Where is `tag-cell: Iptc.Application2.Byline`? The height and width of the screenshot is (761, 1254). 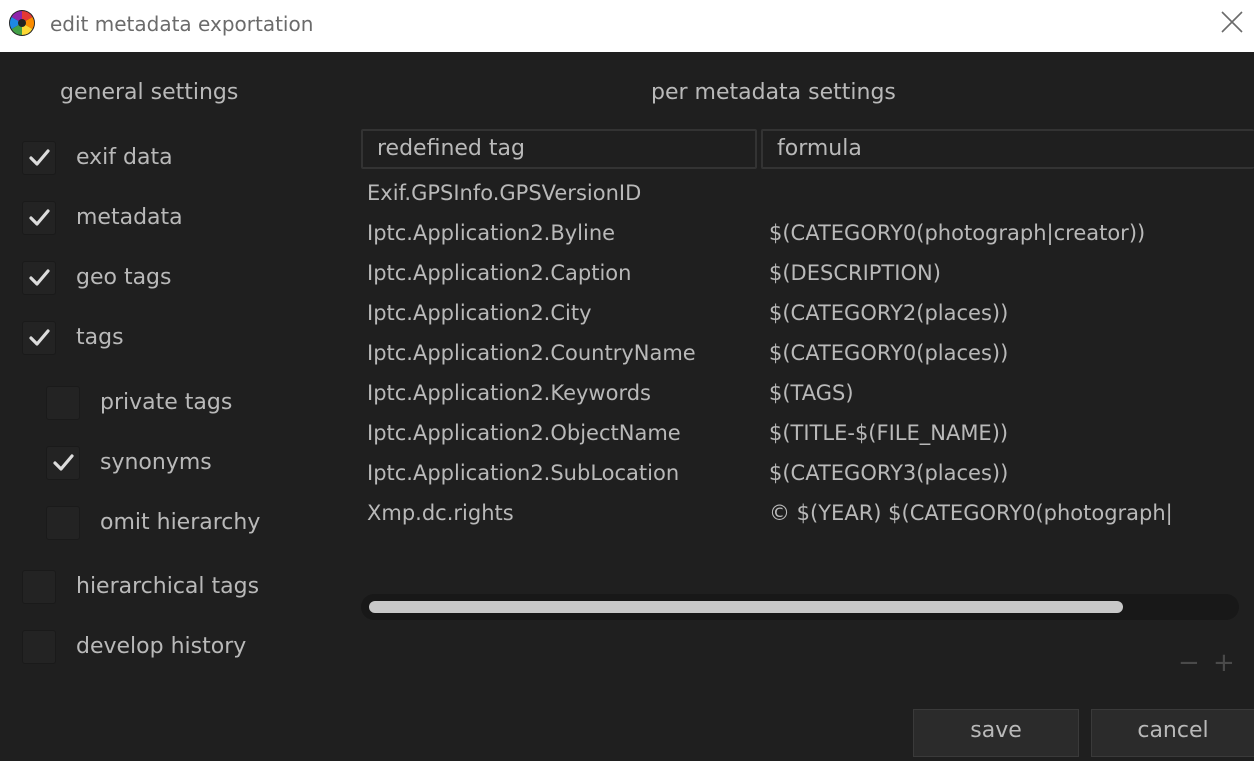 tag-cell: Iptc.Application2.Byline is located at coordinates (491, 233).